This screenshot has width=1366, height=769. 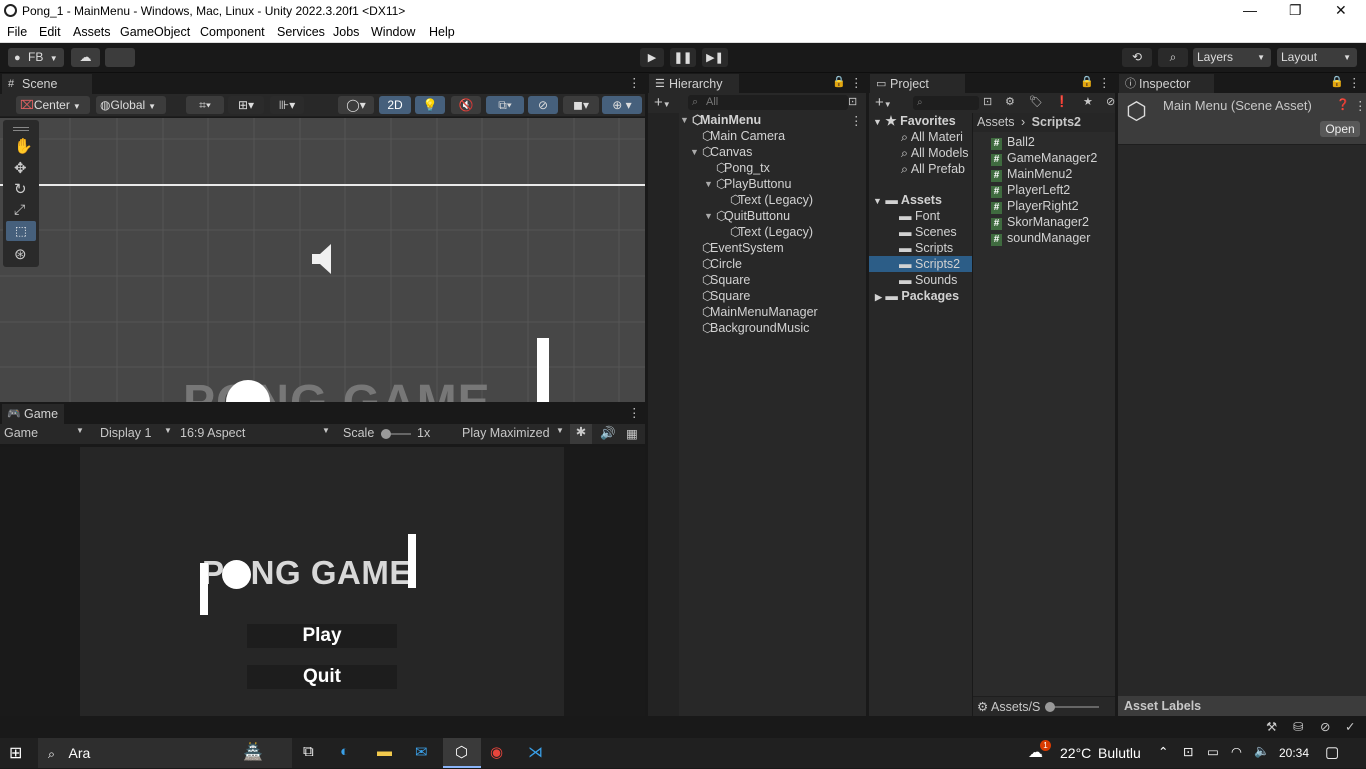 What do you see at coordinates (1110, 101) in the screenshot?
I see `hidden-packages-icon: ⊘` at bounding box center [1110, 101].